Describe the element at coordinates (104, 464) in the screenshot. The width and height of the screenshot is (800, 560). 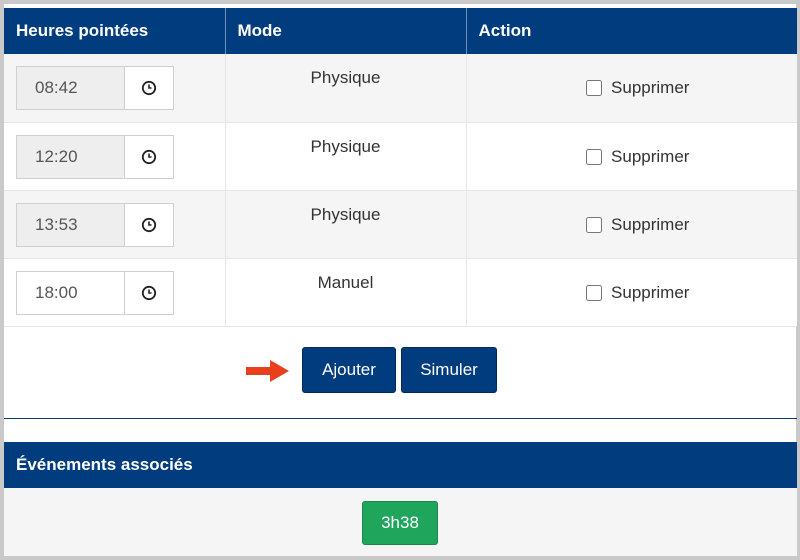
I see `events-title: Événements associés` at that location.